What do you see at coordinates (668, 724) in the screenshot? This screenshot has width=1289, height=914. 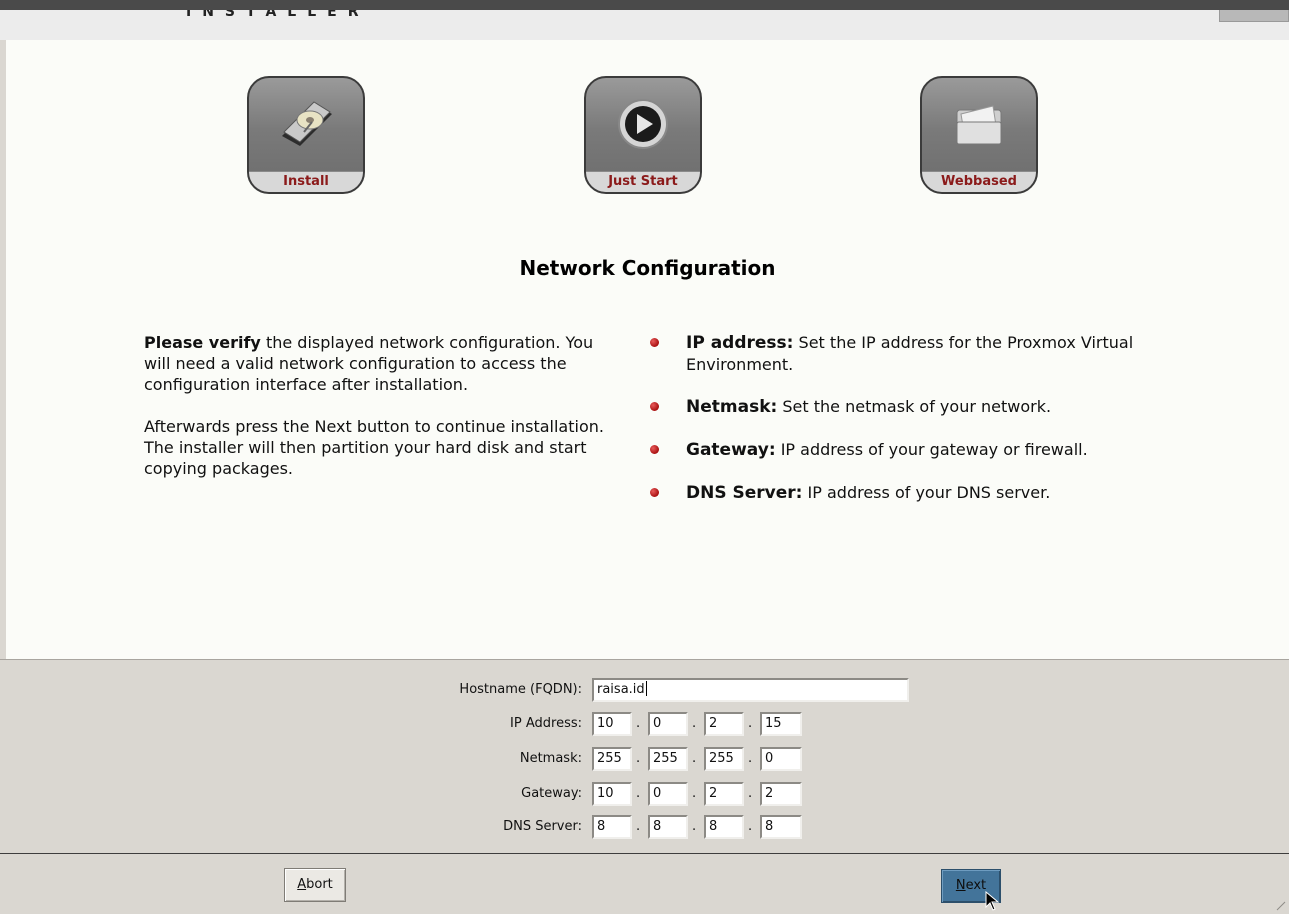 I see `ip-octet-2: 0` at bounding box center [668, 724].